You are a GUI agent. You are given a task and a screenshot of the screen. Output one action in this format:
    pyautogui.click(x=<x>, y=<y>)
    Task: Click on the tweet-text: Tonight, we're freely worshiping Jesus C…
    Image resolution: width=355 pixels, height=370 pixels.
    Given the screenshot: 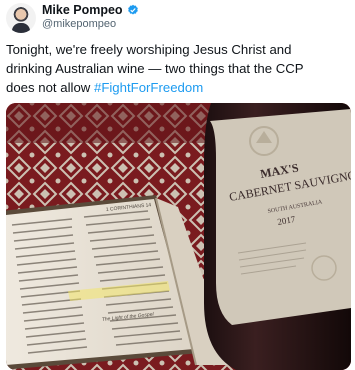 What is the action you would take?
    pyautogui.click(x=178, y=68)
    